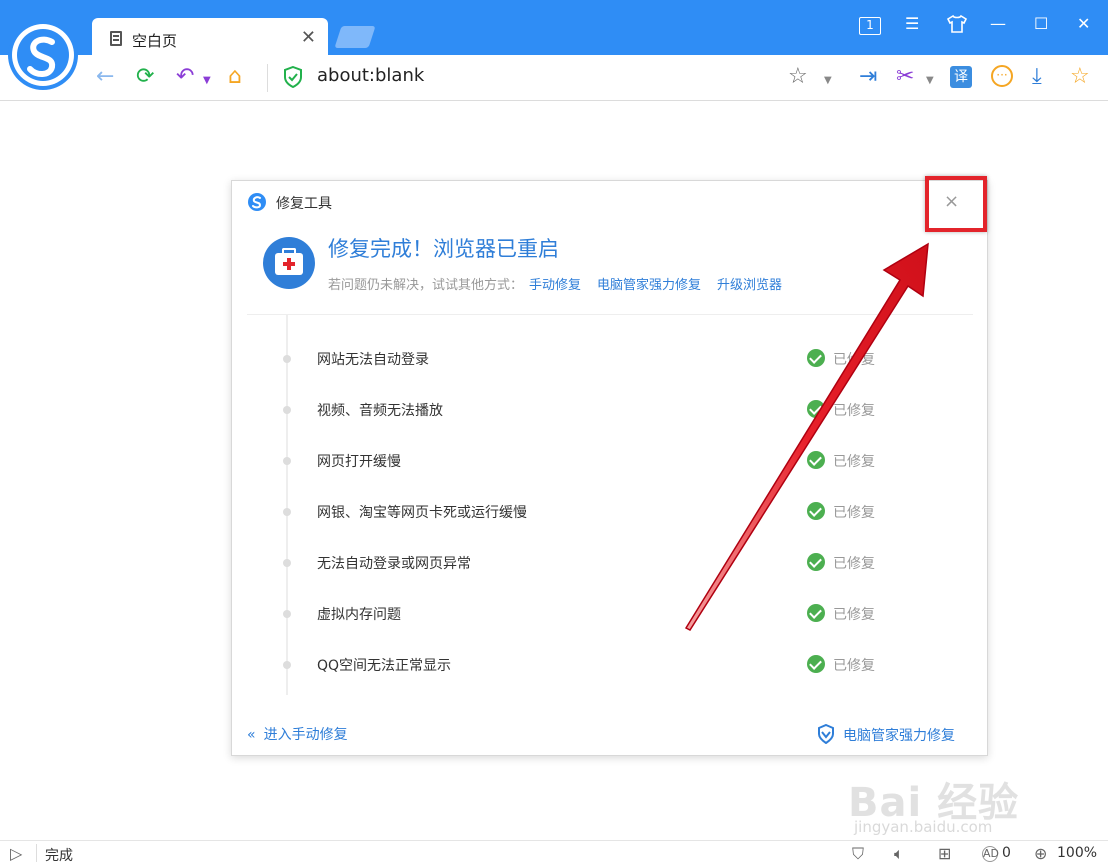 Image resolution: width=1108 pixels, height=865 pixels. Describe the element at coordinates (251, 735) in the screenshot. I see `double-chevron-left-icon: «` at that location.